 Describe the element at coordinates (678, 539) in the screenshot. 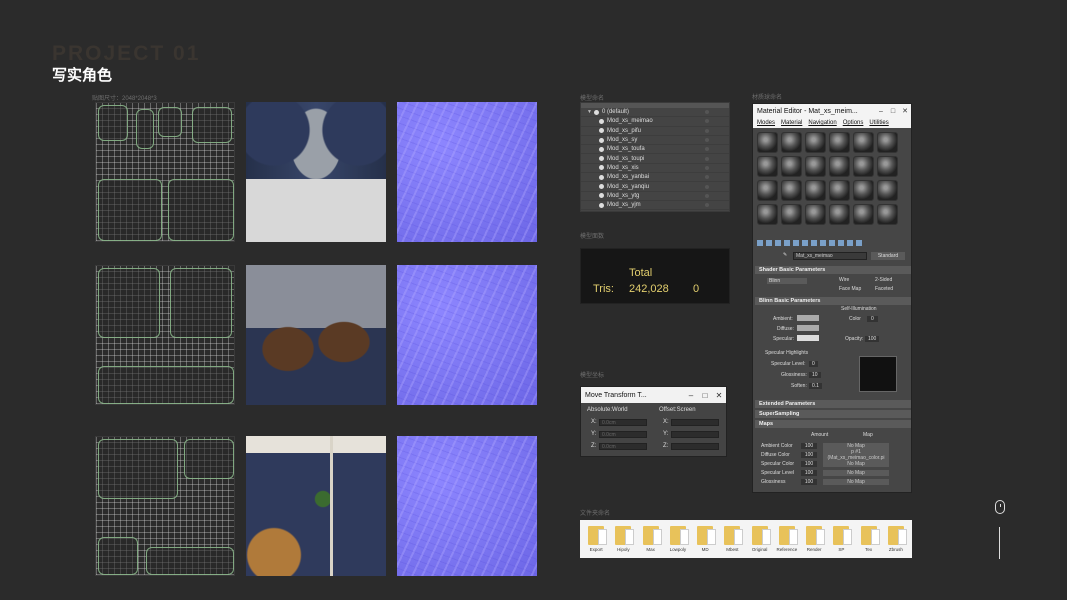

I see `folder-item: Lowpoly` at that location.